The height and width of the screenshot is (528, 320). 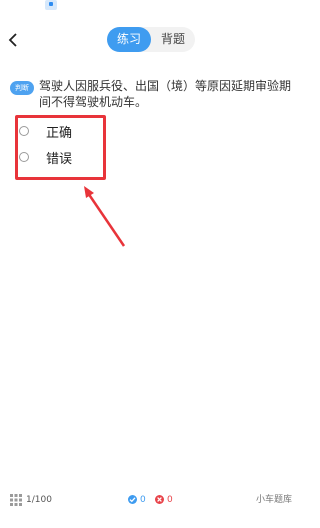 I want to click on options-highlight-box, so click(x=60, y=147).